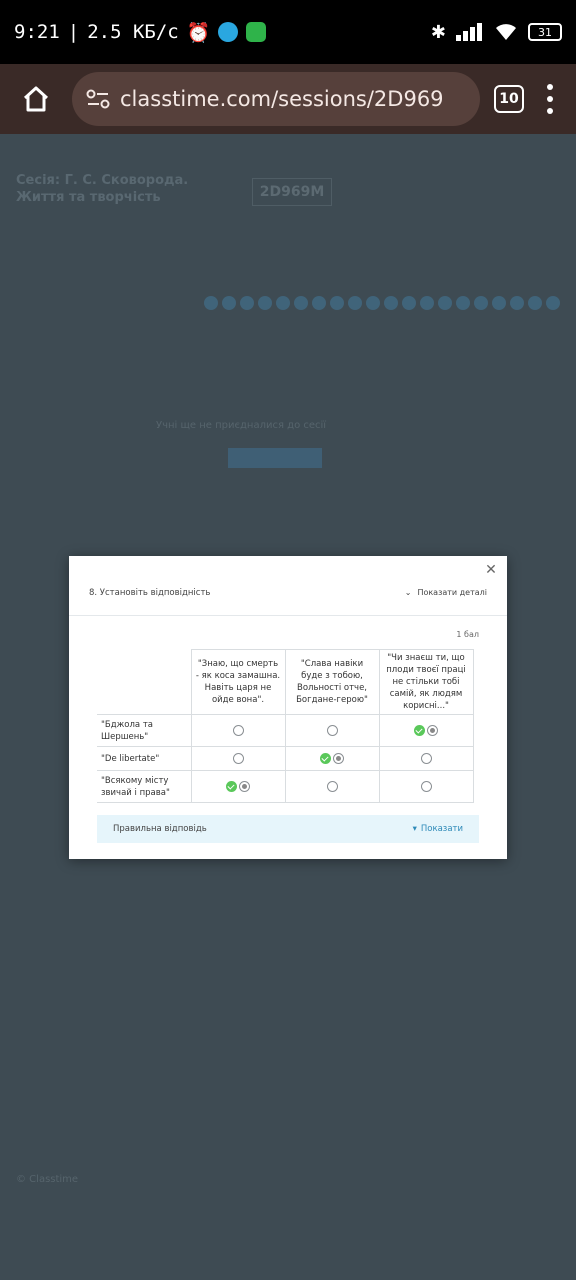 This screenshot has height=1280, width=576. What do you see at coordinates (467, 634) in the screenshot?
I see `points-label: 1 бал` at bounding box center [467, 634].